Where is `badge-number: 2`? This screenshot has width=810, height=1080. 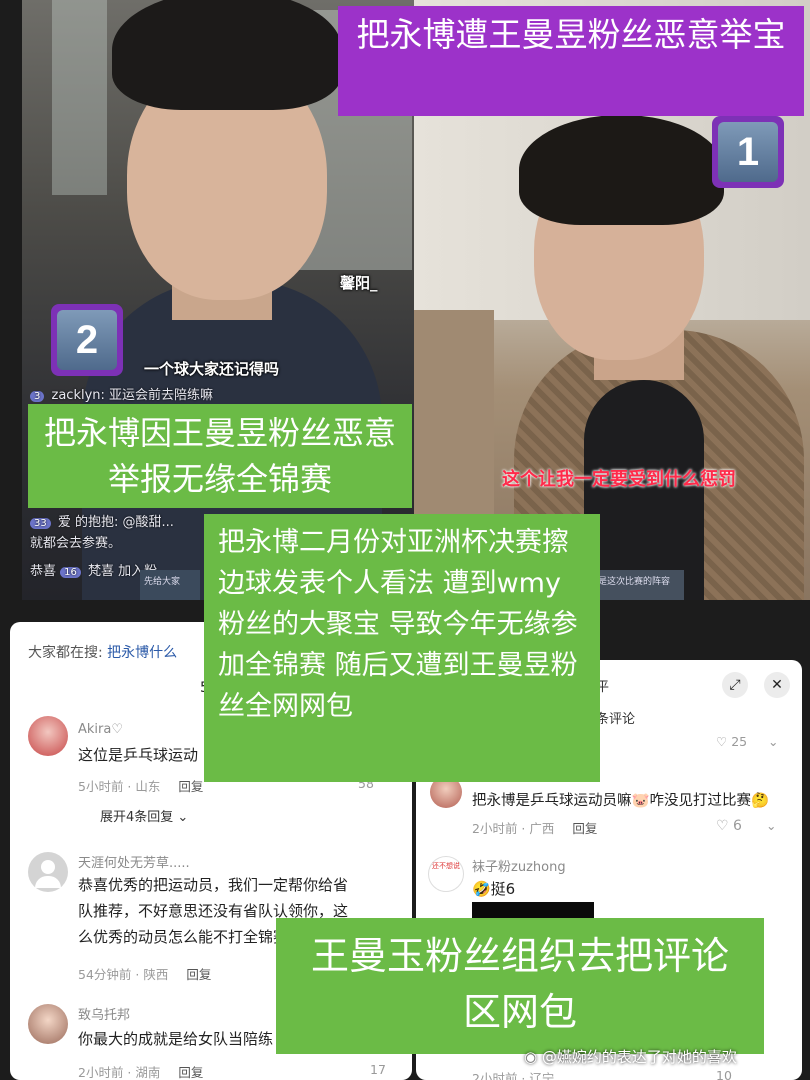
badge-number: 2 is located at coordinates (87, 340).